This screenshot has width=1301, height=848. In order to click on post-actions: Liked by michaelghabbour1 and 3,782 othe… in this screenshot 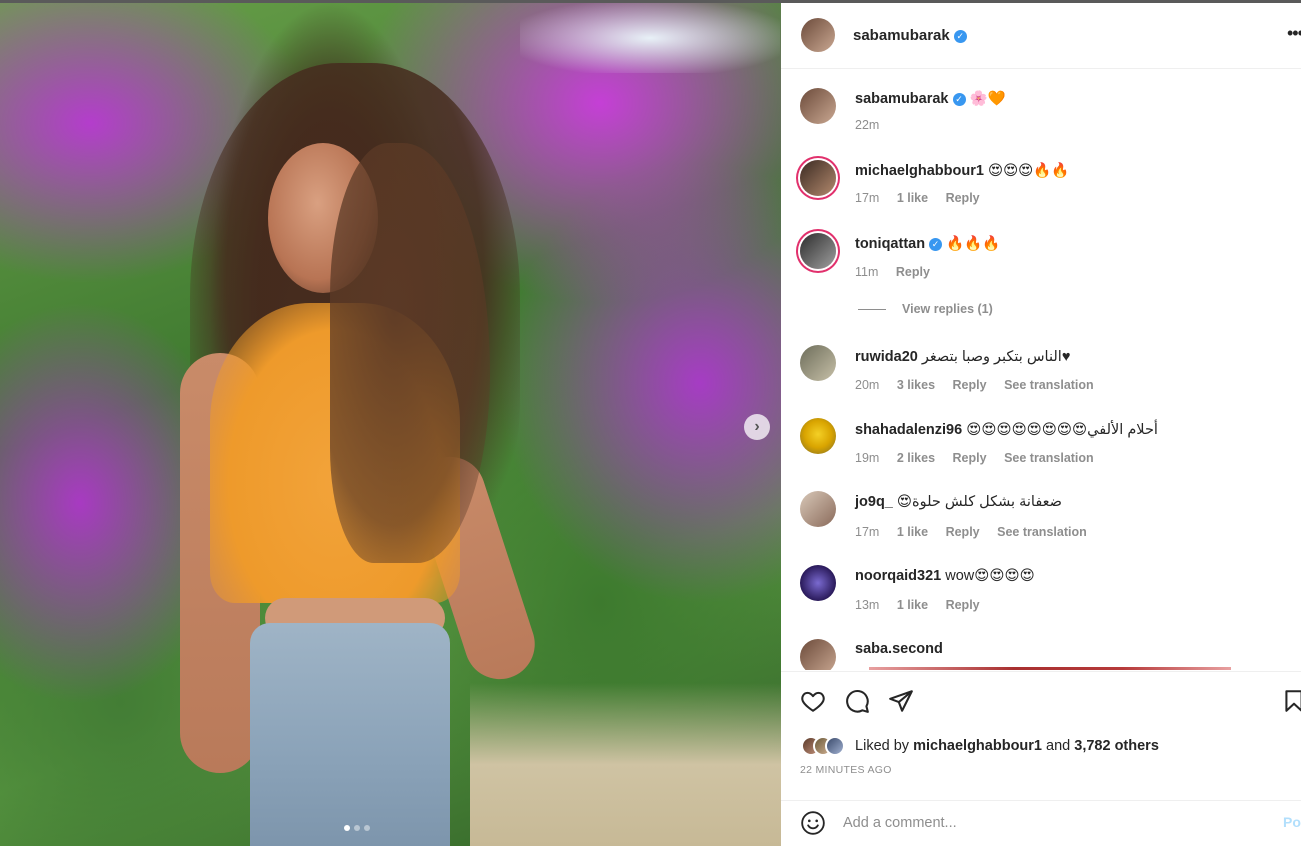, I will do `click(1041, 736)`.